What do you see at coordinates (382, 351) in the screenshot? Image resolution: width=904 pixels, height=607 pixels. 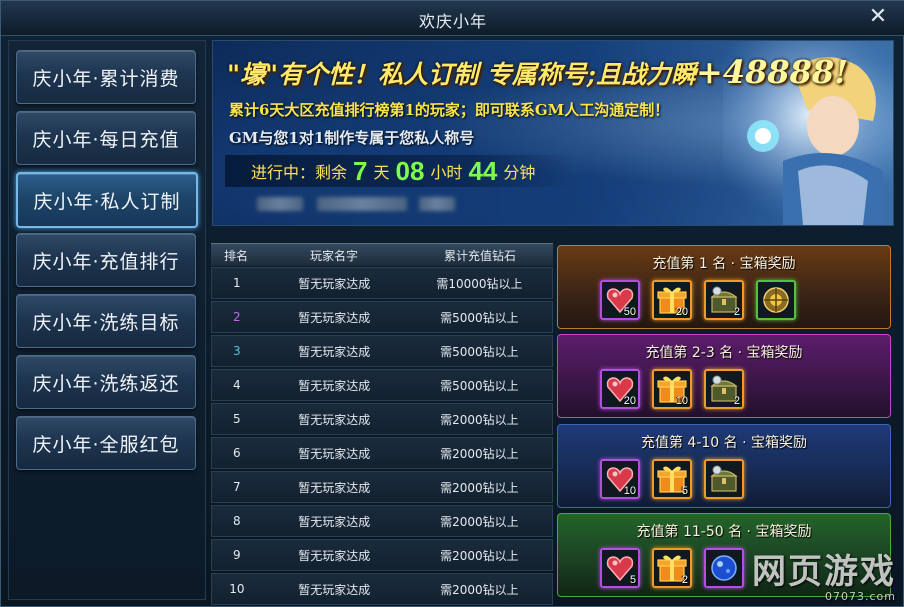 I see `table-row: 3 暂无玩家达成 需5000钻以上` at bounding box center [382, 351].